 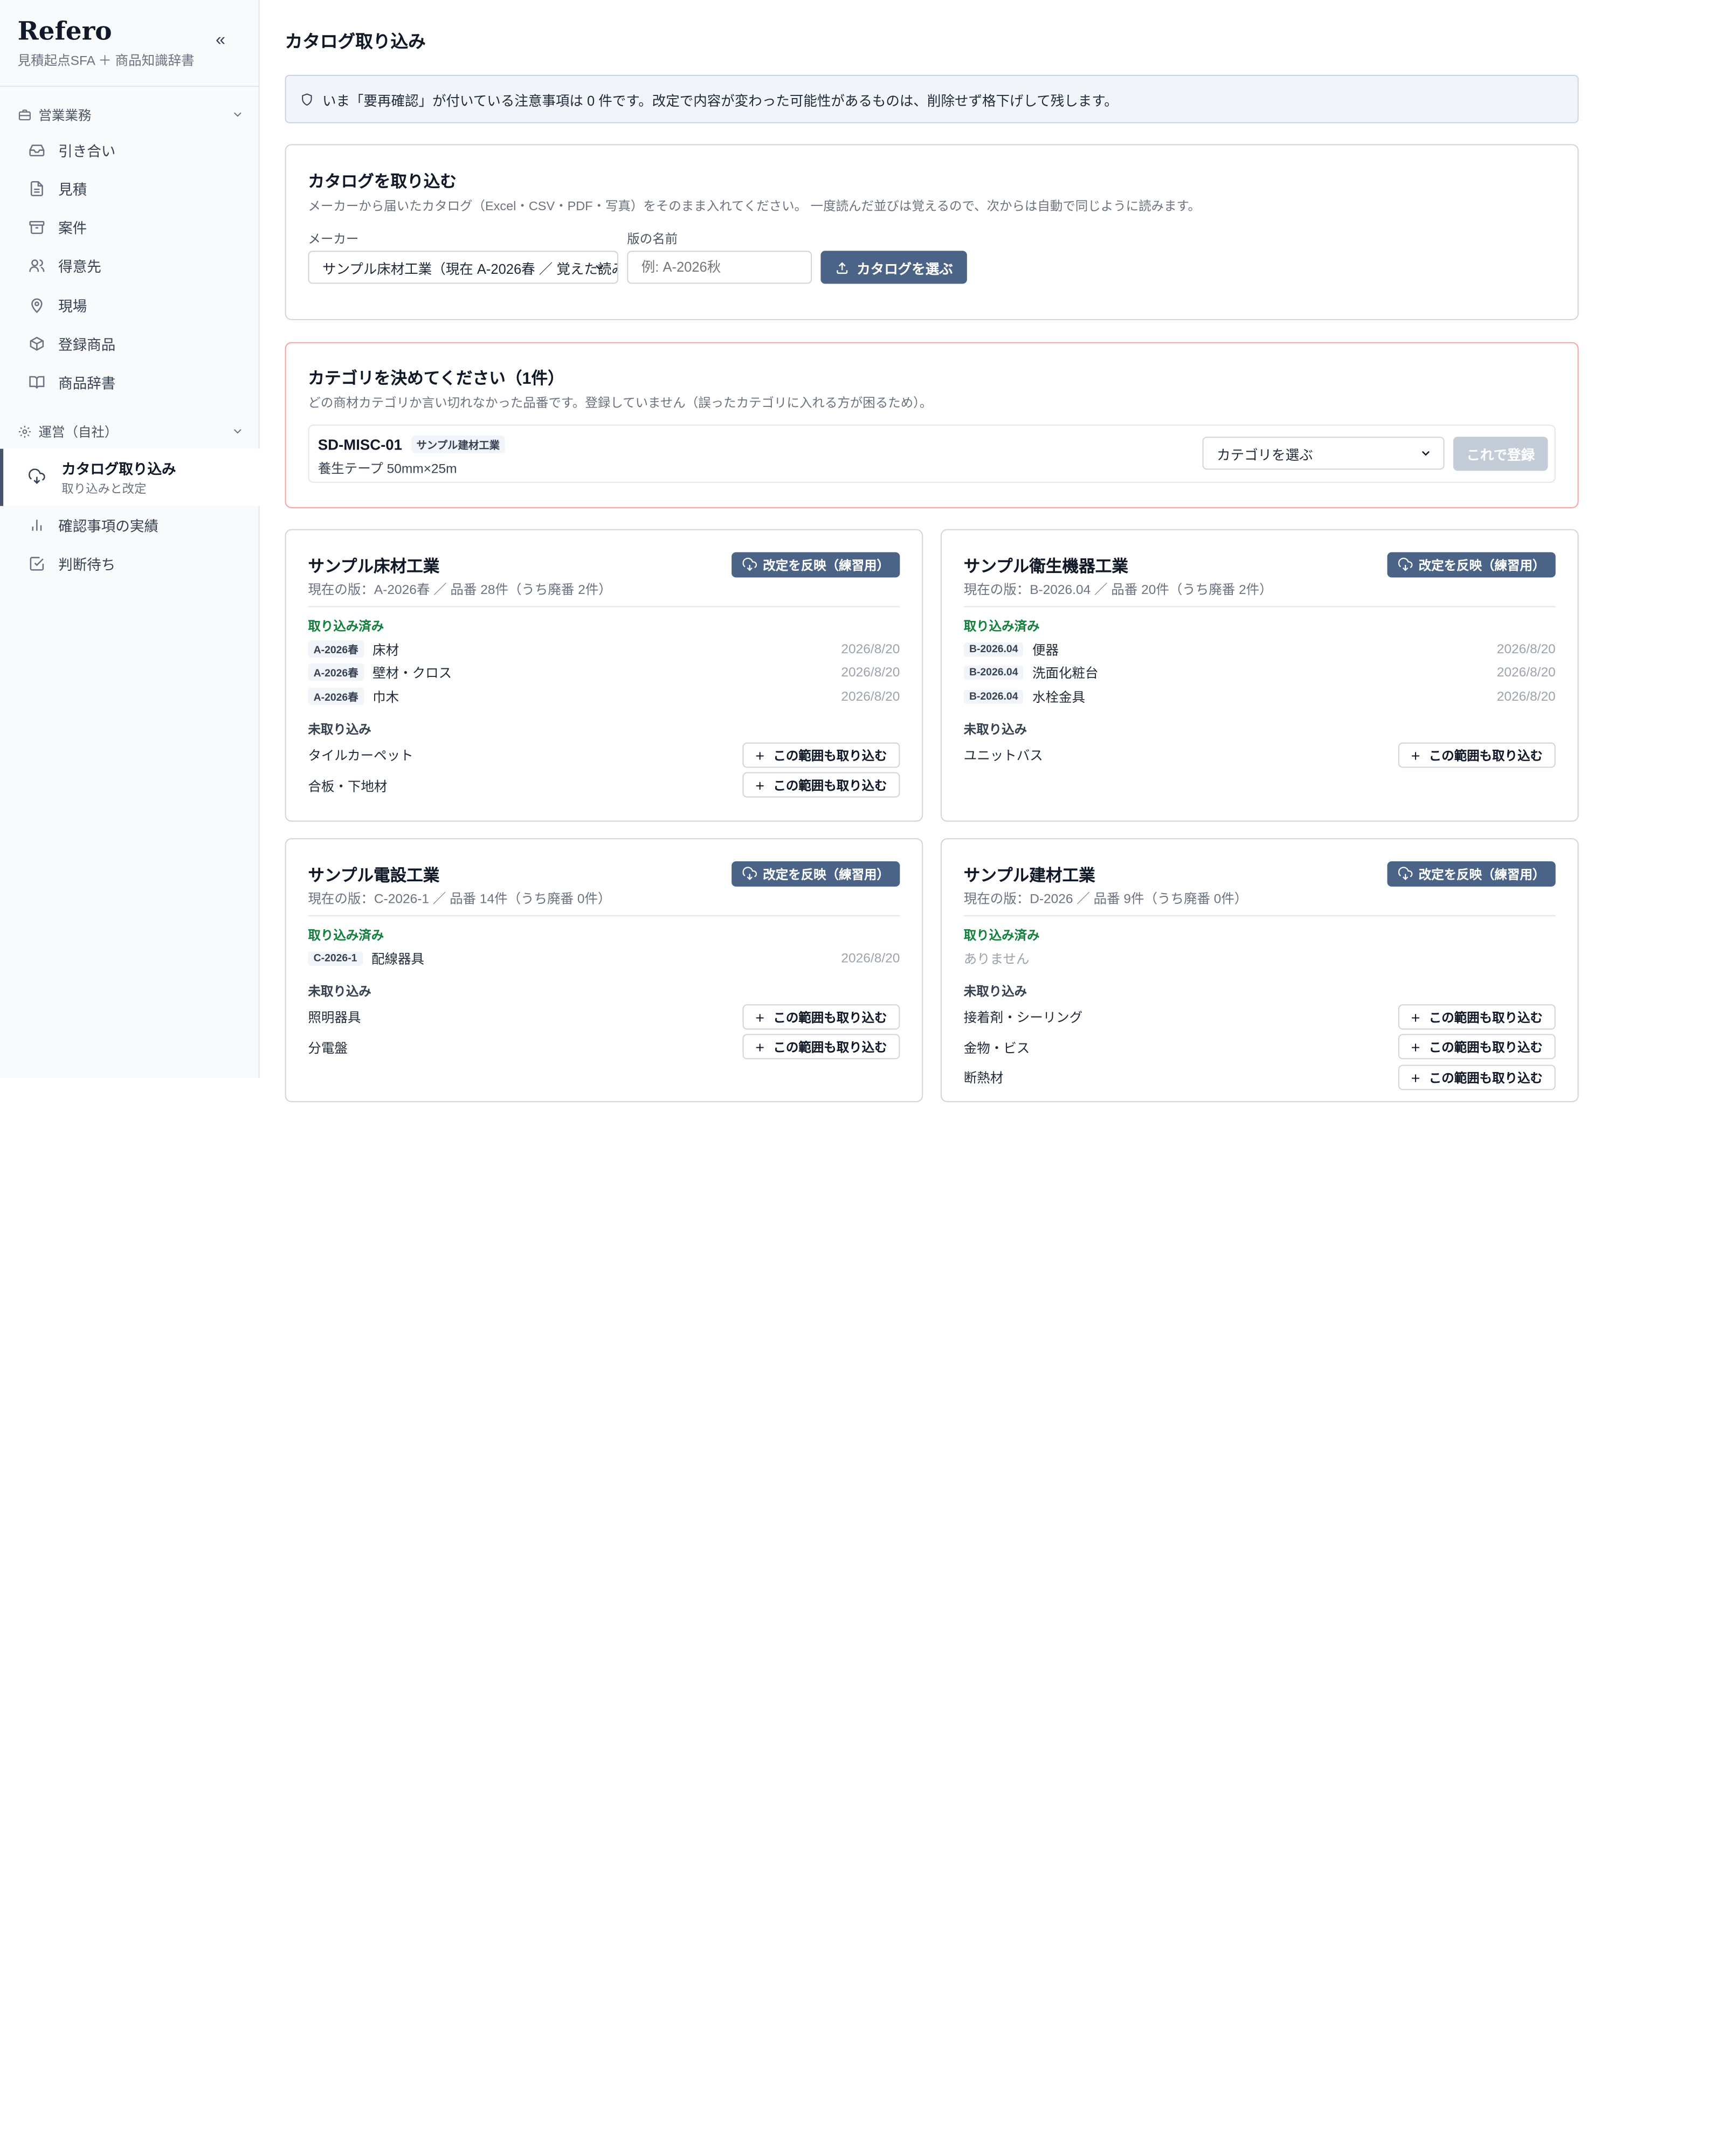 What do you see at coordinates (459, 899) in the screenshot?
I see `maker-meta: 現在の版：C-2026-1 ／ 品番 14件（うち廃番 0件）` at bounding box center [459, 899].